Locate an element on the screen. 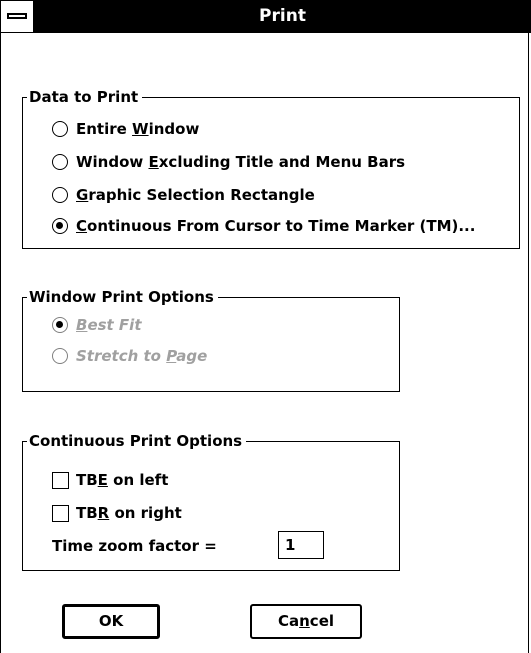 Image resolution: width=531 pixels, height=653 pixels. title-bar: Print is located at coordinates (265, 16).